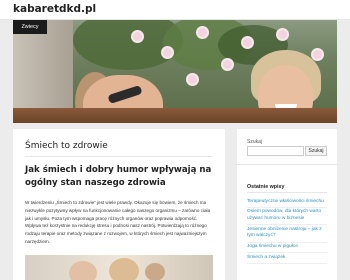 The image size is (350, 280). I want to click on search-label: Szukaj, so click(255, 142).